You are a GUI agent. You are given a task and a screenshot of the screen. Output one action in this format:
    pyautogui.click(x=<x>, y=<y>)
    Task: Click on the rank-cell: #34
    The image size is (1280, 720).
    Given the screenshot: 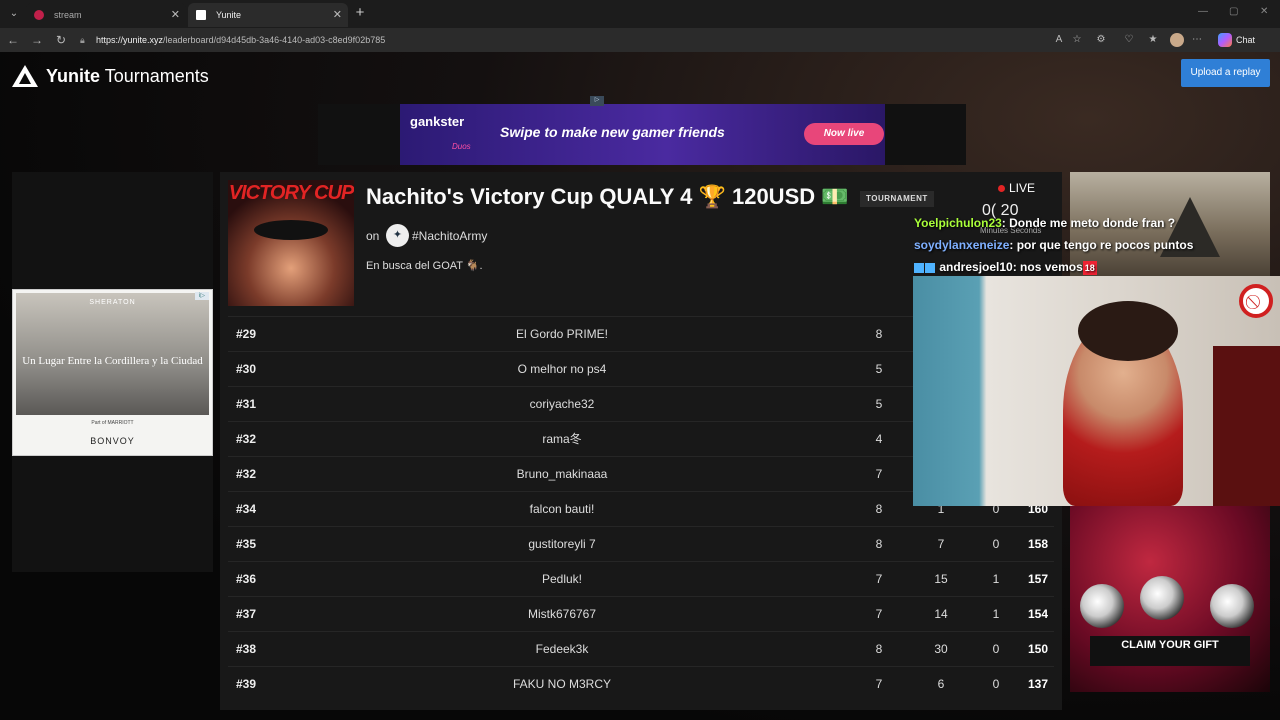 What is the action you would take?
    pyautogui.click(x=246, y=509)
    